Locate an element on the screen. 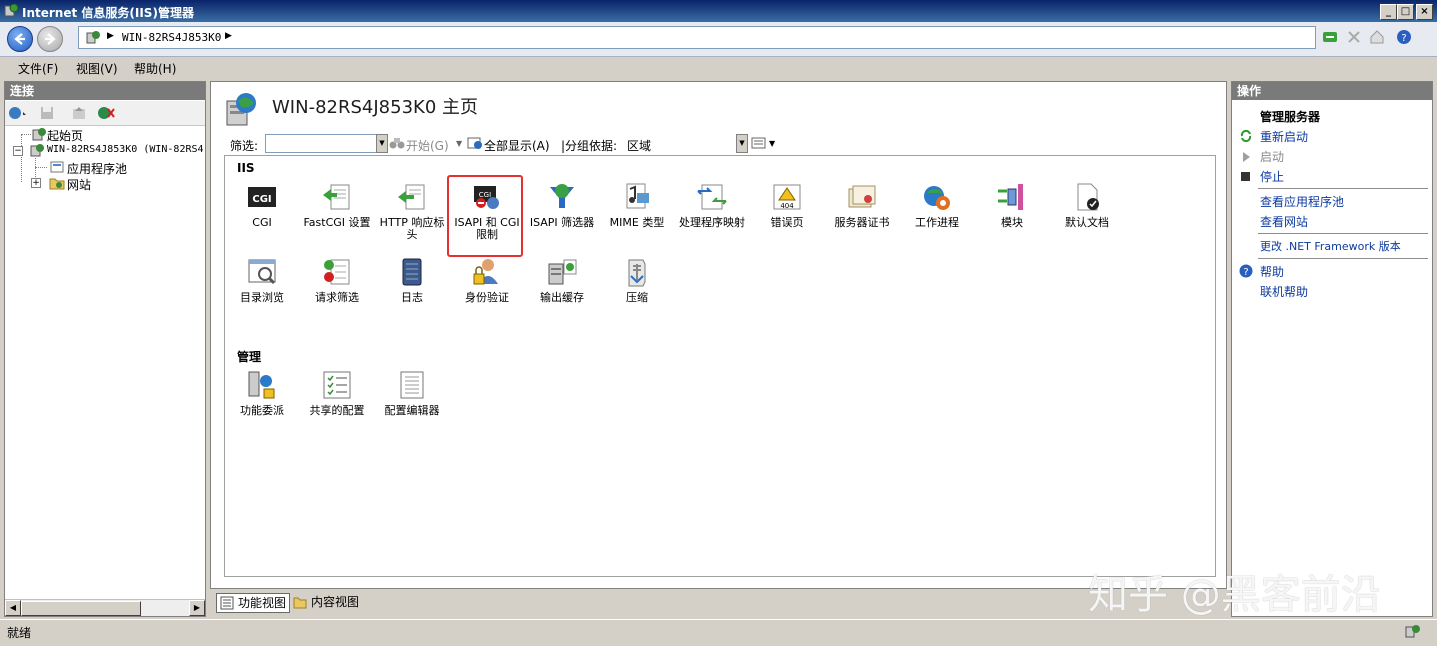  start-page-icon is located at coordinates (39, 134).